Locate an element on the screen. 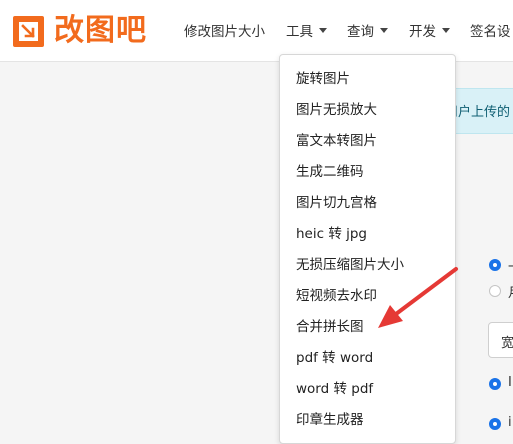 The width and height of the screenshot is (513, 444). menu-item-word-to-pdf: word 转 pdf is located at coordinates (334, 389).